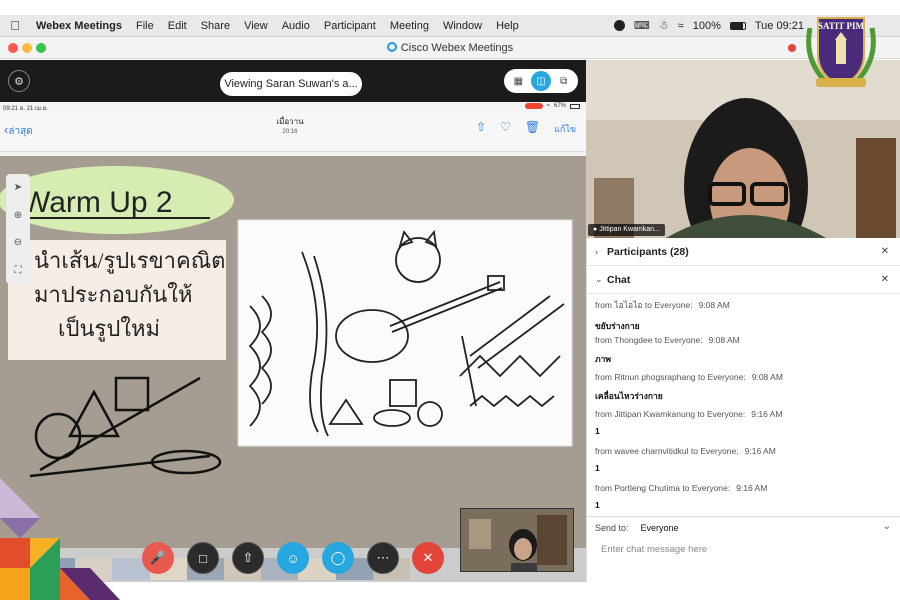 The image size is (900, 600). I want to click on menu-meeting: Meeting, so click(409, 26).